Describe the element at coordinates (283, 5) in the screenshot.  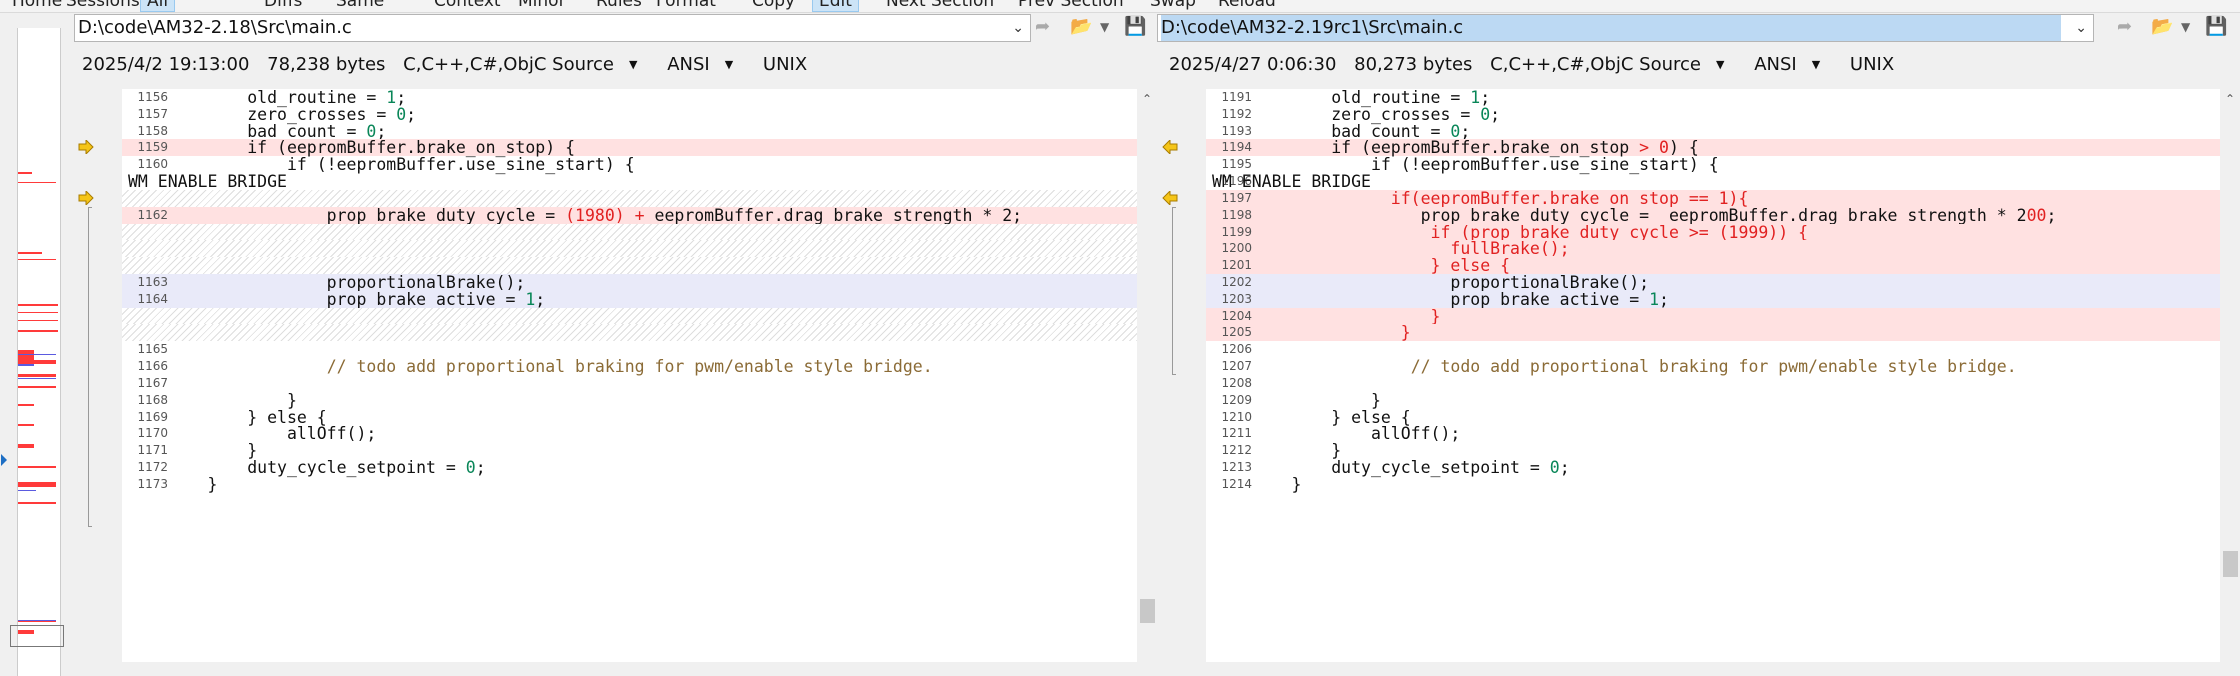
I see `menu-item-diffs: Diffs` at that location.